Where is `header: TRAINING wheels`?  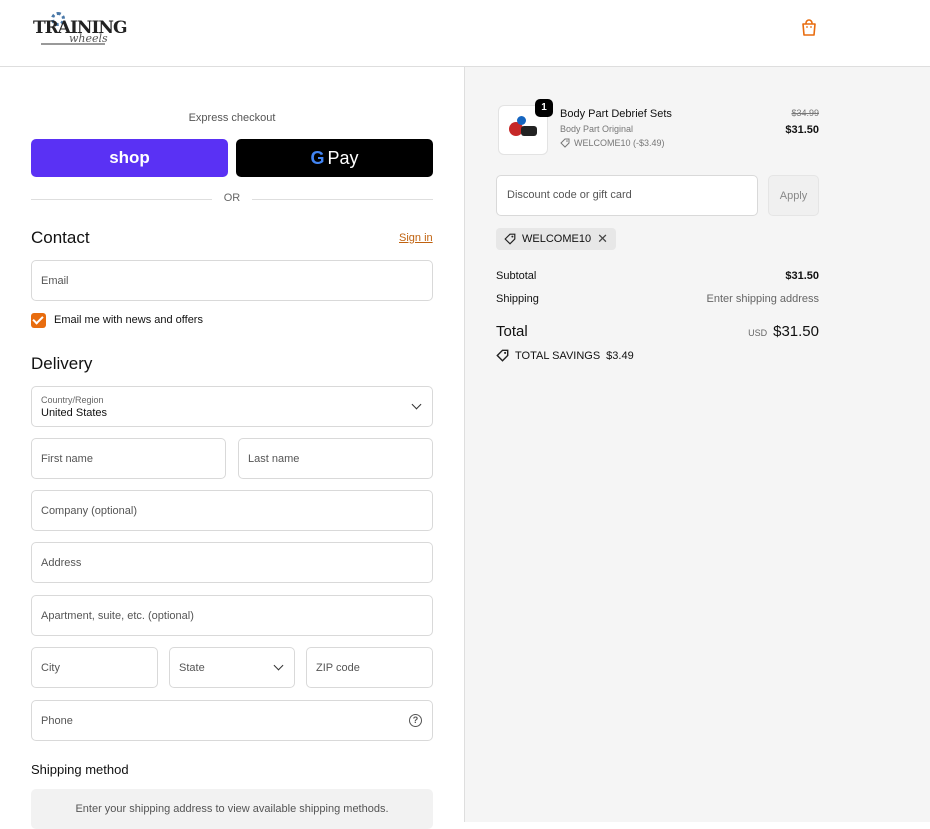 header: TRAINING wheels is located at coordinates (465, 33).